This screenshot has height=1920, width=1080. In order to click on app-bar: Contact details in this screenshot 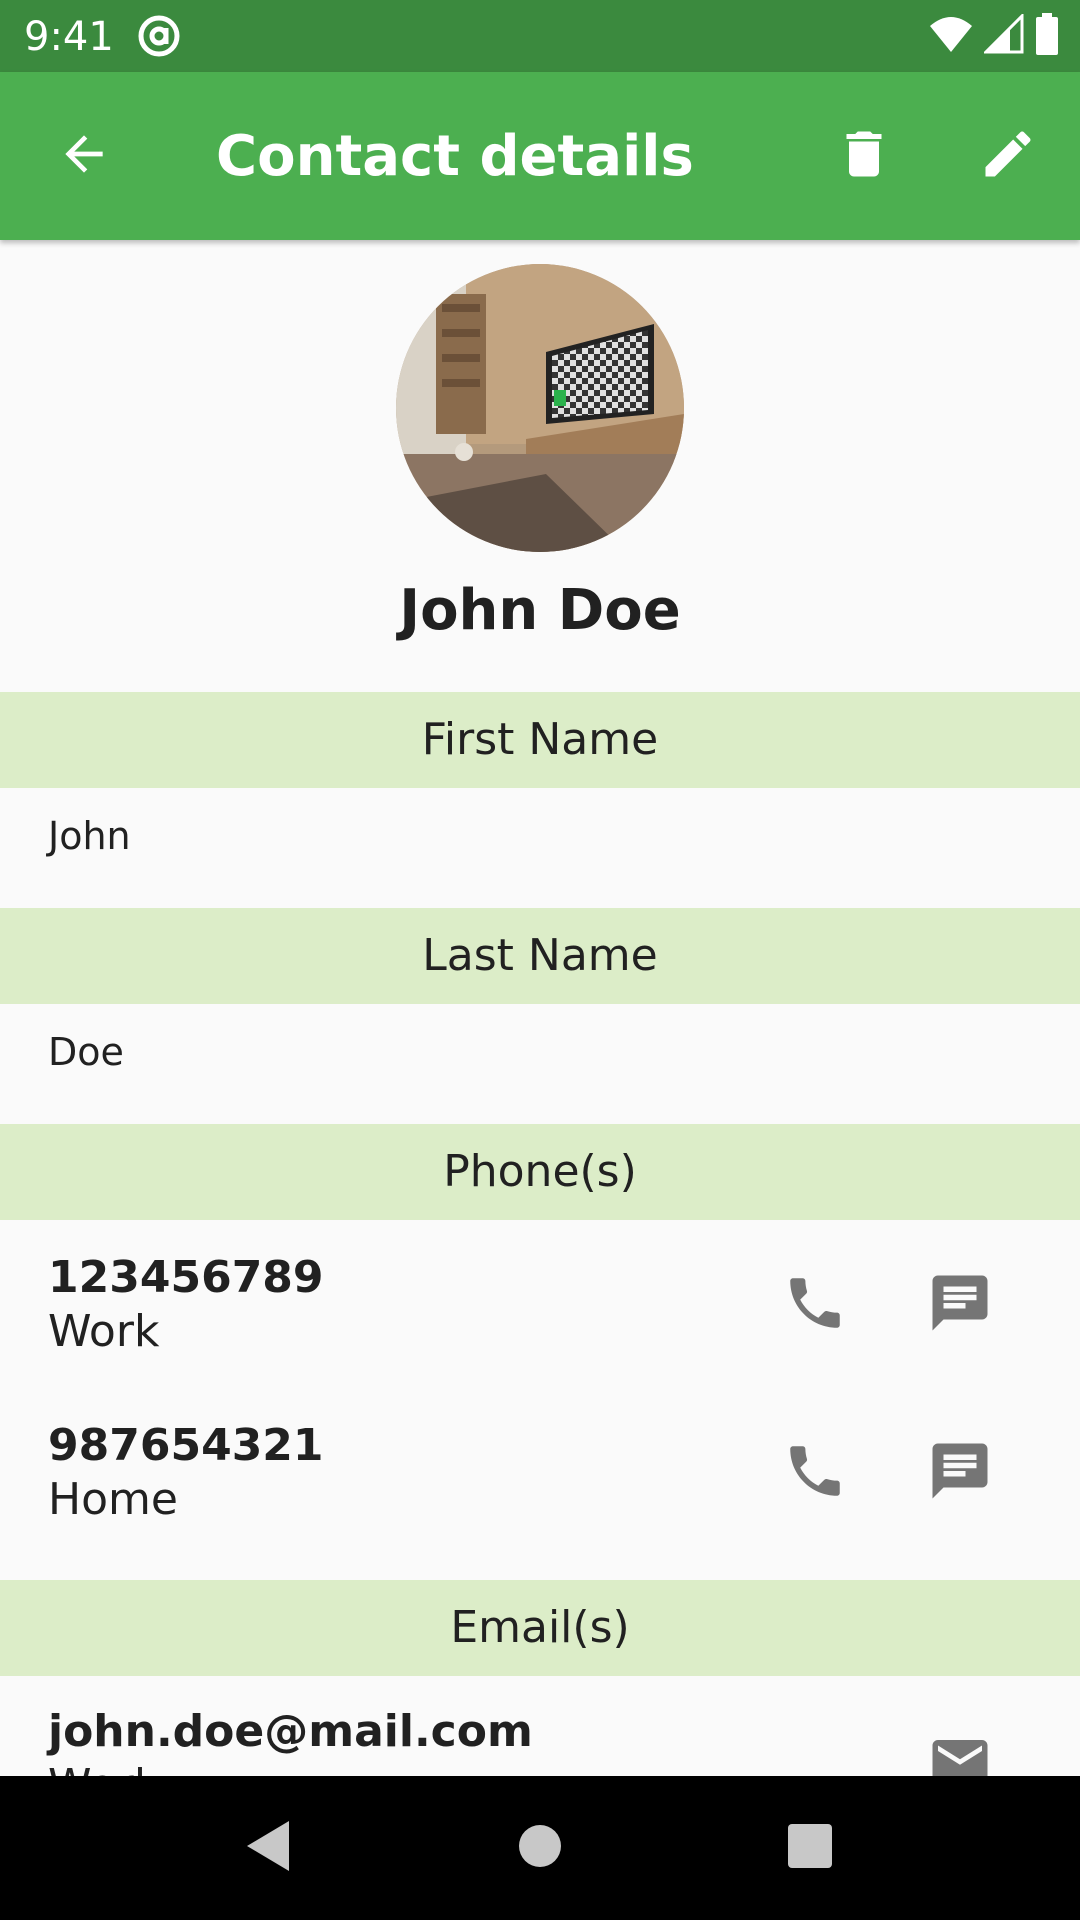, I will do `click(540, 156)`.